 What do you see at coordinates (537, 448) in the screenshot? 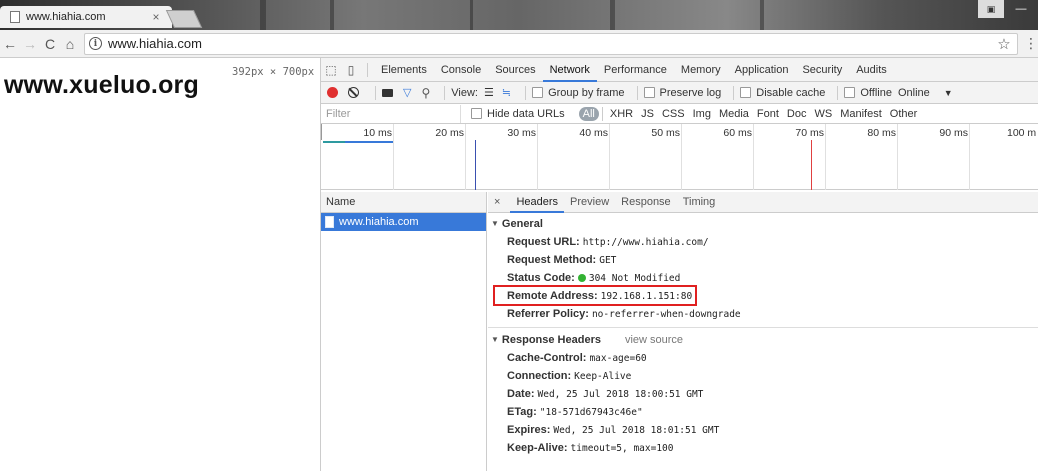
I see `header-key: Keep-Alive:` at bounding box center [537, 448].